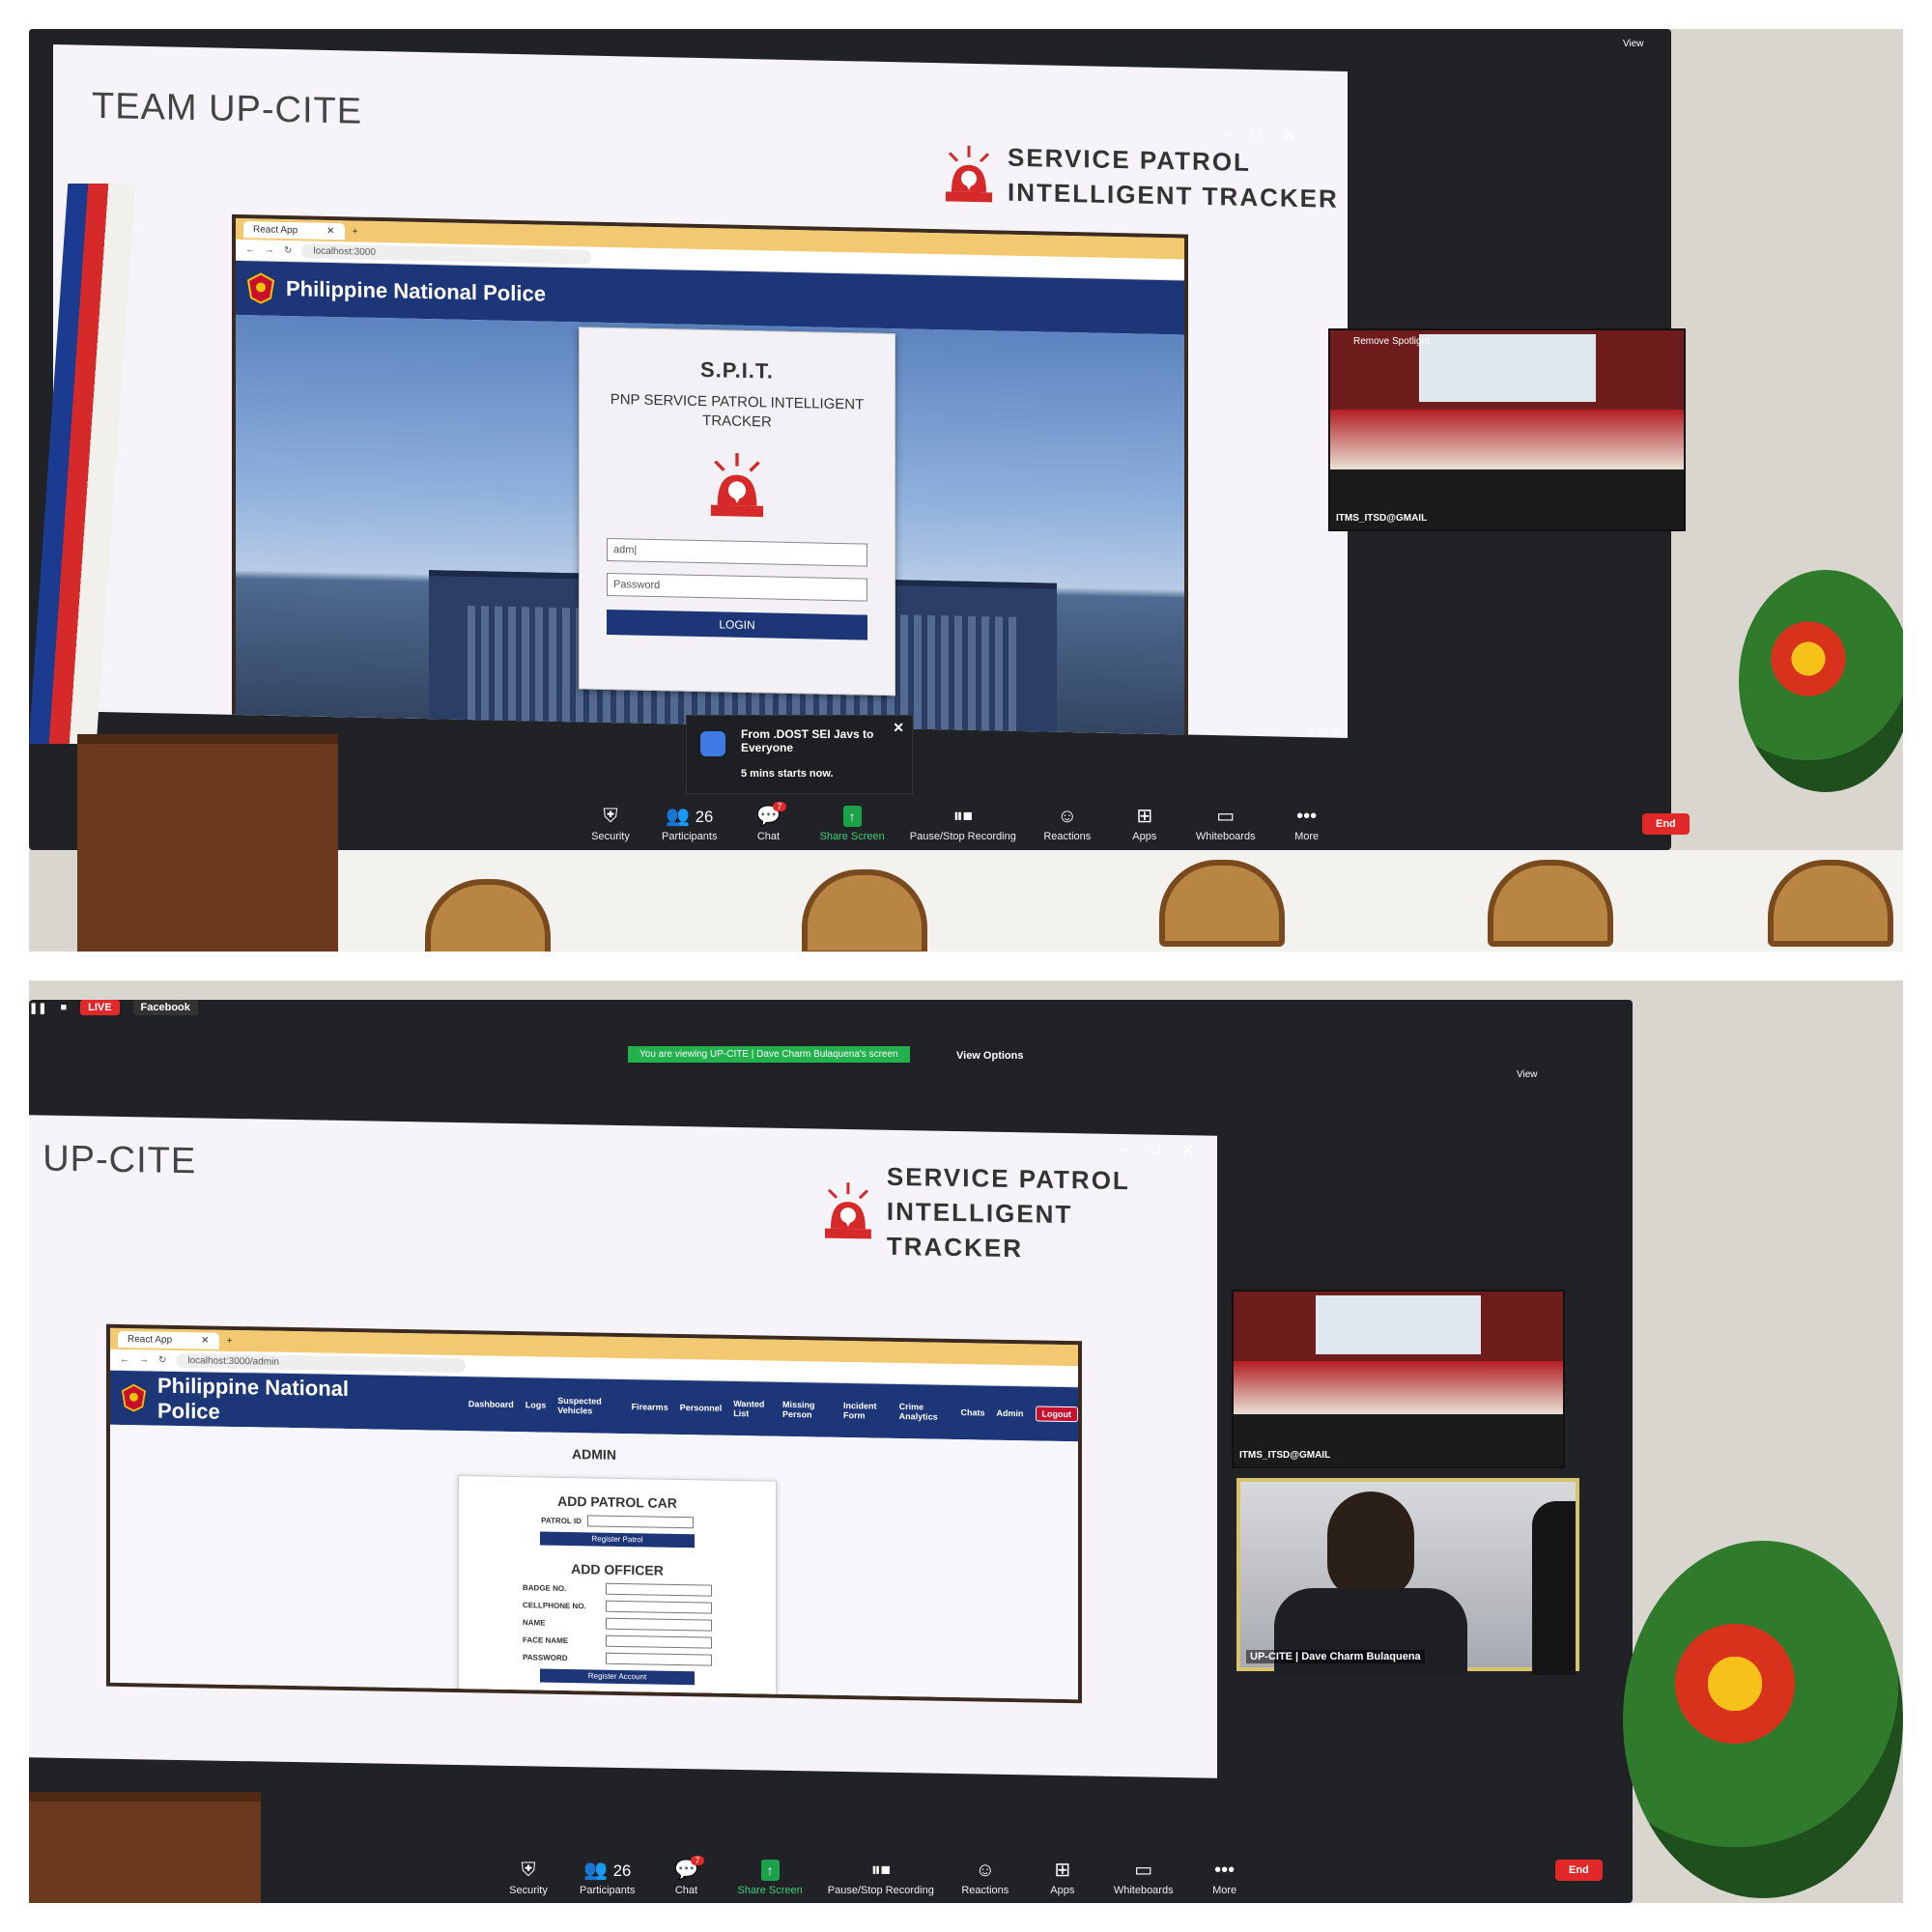 Image resolution: width=1932 pixels, height=1932 pixels. Describe the element at coordinates (528, 1870) in the screenshot. I see `shield-icon: ⛨` at that location.